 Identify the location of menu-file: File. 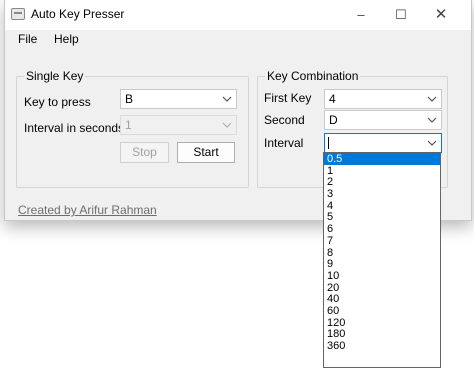
(27, 39).